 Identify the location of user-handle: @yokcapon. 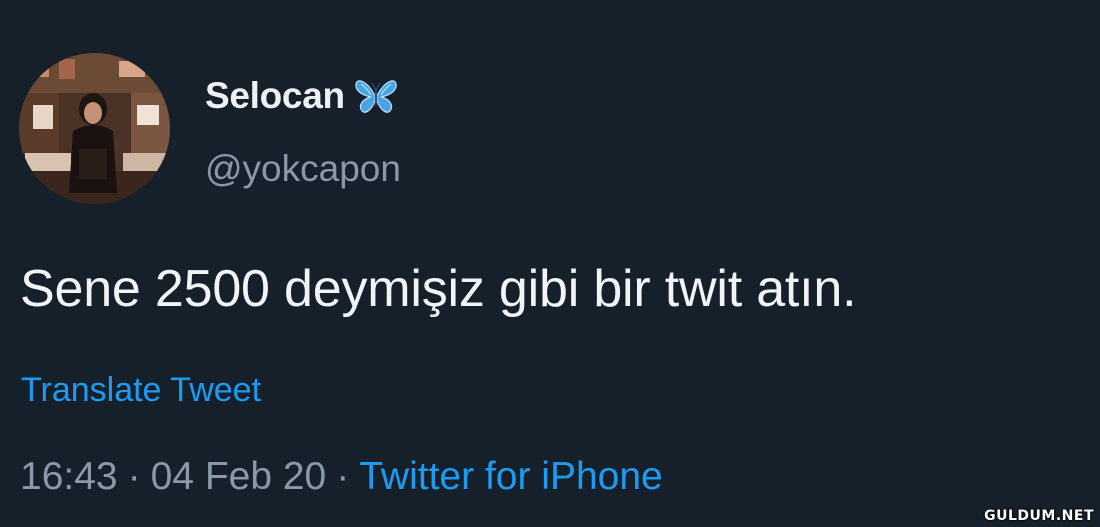
(303, 169).